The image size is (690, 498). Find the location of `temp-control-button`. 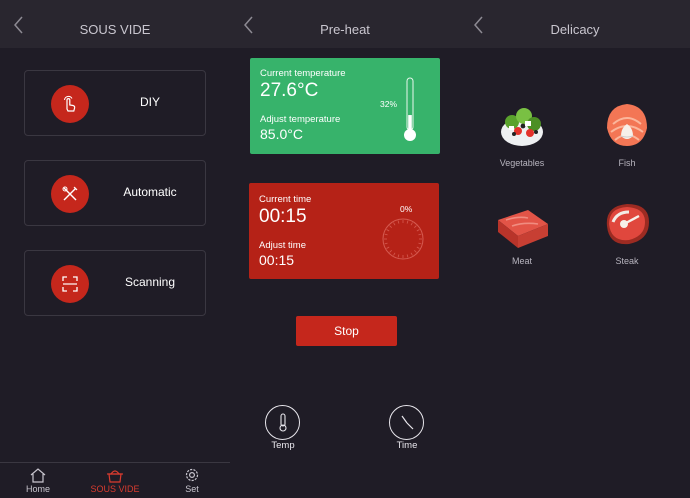

temp-control-button is located at coordinates (283, 422).